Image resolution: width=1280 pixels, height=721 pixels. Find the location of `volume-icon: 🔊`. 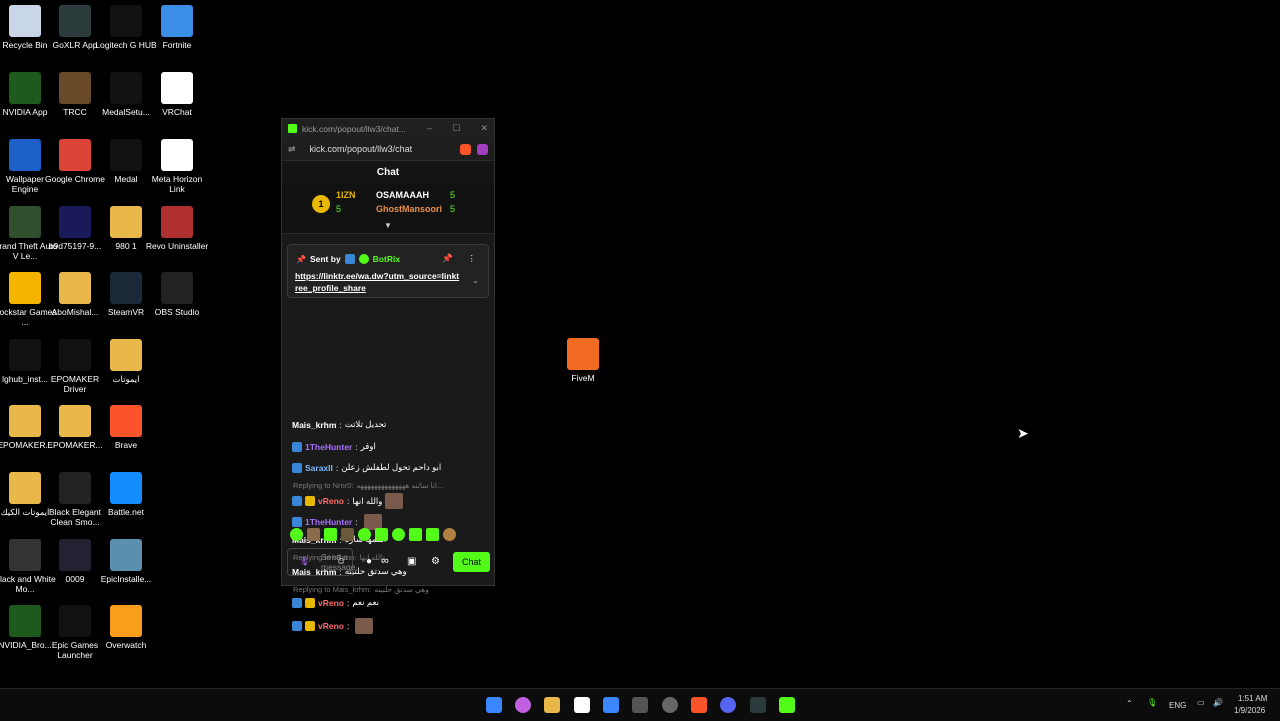

volume-icon: 🔊 is located at coordinates (1218, 702).